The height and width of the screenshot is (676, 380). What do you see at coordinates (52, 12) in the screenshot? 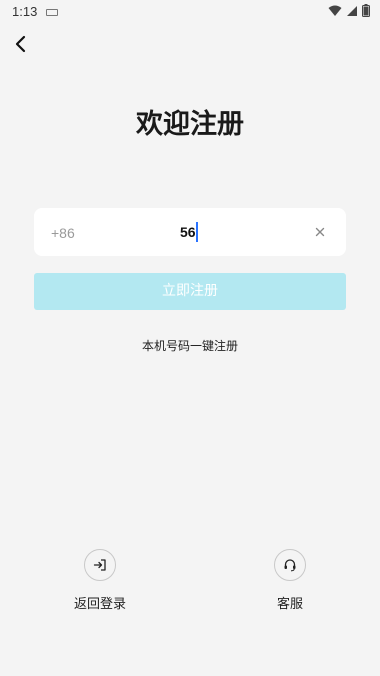
I see `keyboard-icon` at bounding box center [52, 12].